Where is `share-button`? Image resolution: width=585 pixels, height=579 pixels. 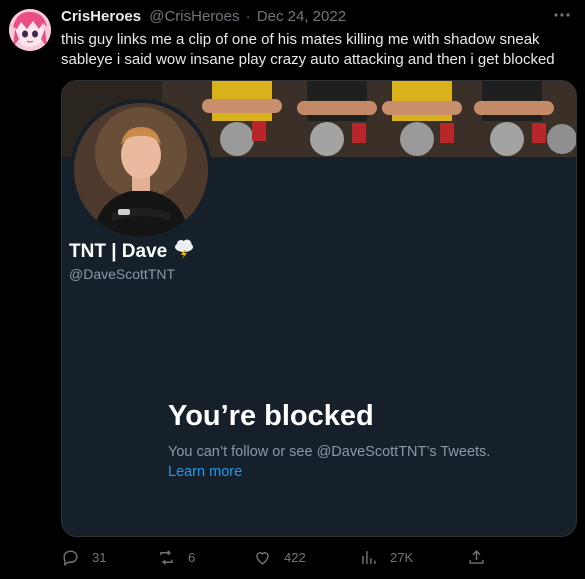
share-button is located at coordinates (482, 557).